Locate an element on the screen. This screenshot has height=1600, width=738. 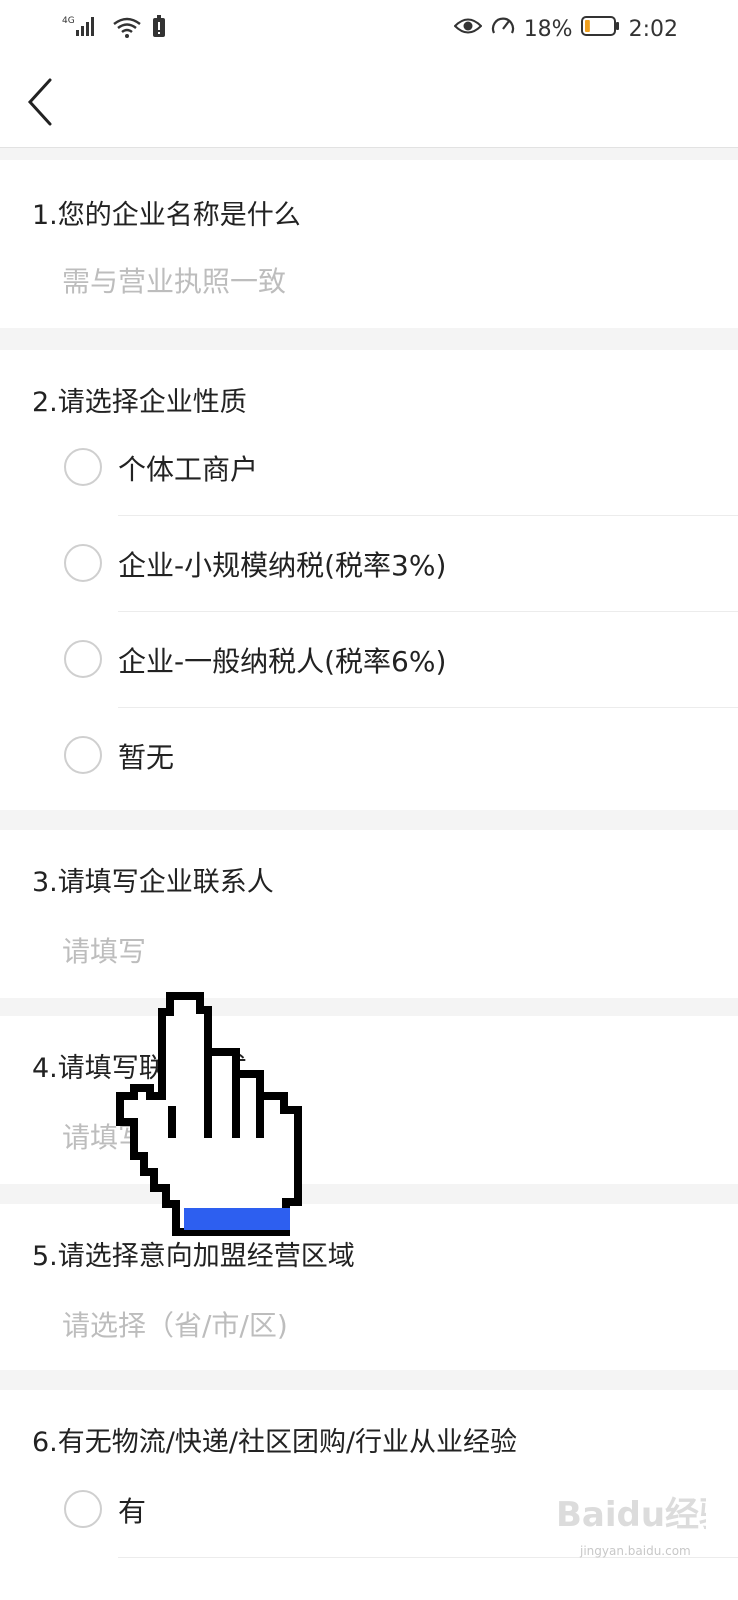
question-4-title: 4.请填写联系方式 is located at coordinates (139, 1068).